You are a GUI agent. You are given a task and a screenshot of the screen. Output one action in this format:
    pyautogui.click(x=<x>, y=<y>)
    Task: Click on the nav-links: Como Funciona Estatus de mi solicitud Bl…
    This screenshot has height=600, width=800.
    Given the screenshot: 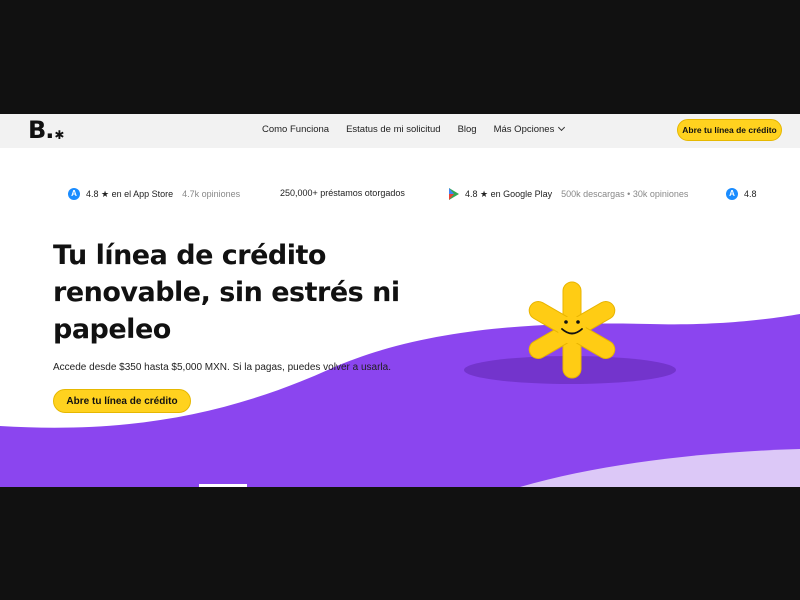 What is the action you would take?
    pyautogui.click(x=421, y=129)
    